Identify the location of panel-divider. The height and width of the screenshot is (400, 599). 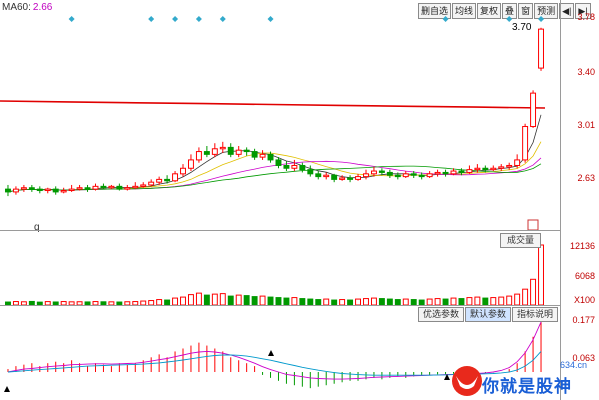
(280, 230).